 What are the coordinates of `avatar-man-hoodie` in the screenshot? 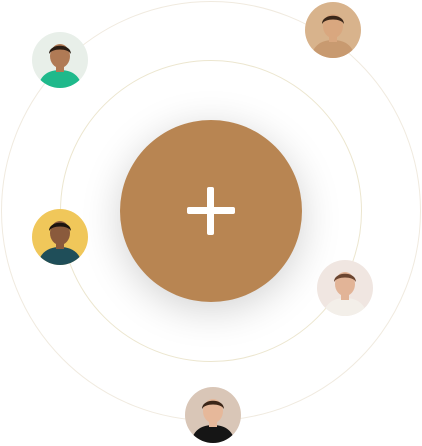 It's located at (213, 415).